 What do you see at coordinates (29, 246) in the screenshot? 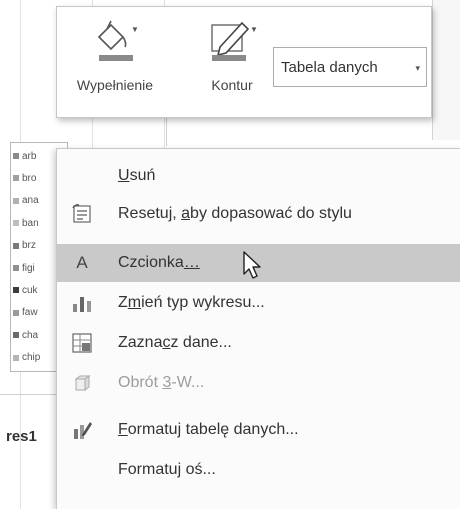
I see `legend-label: brz` at bounding box center [29, 246].